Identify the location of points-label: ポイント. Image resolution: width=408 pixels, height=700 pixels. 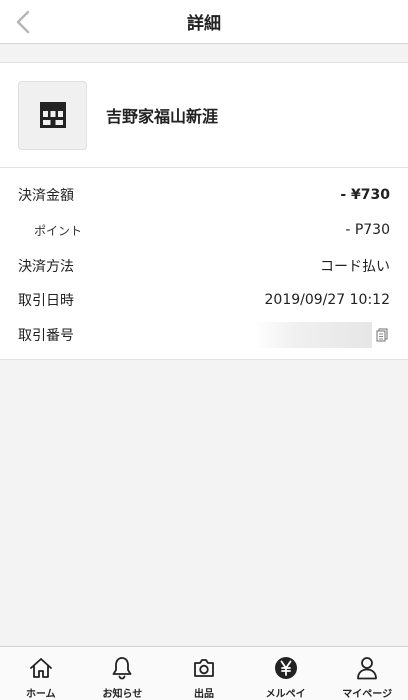
(58, 230).